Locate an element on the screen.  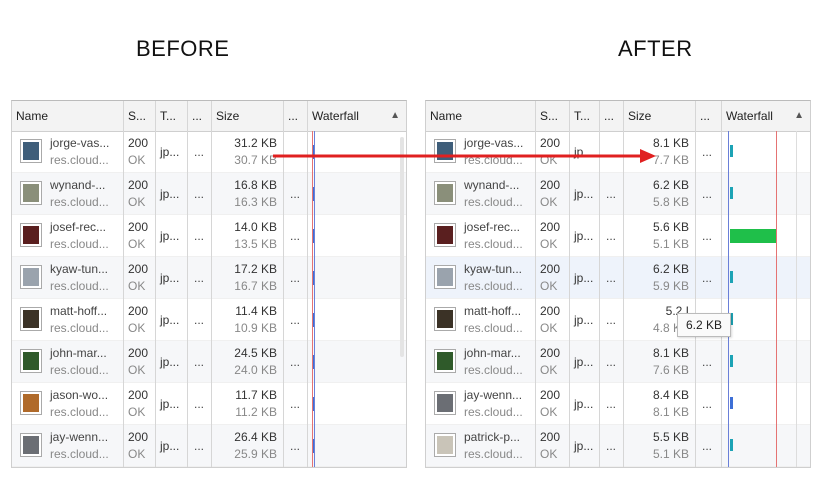
size-tooltip: 6.2 KB is located at coordinates (704, 325).